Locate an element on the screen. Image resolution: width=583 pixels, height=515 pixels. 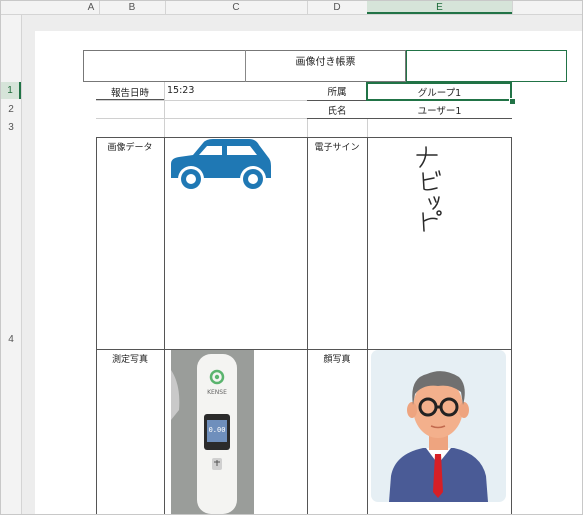
column-header-c: C is located at coordinates (236, 7).